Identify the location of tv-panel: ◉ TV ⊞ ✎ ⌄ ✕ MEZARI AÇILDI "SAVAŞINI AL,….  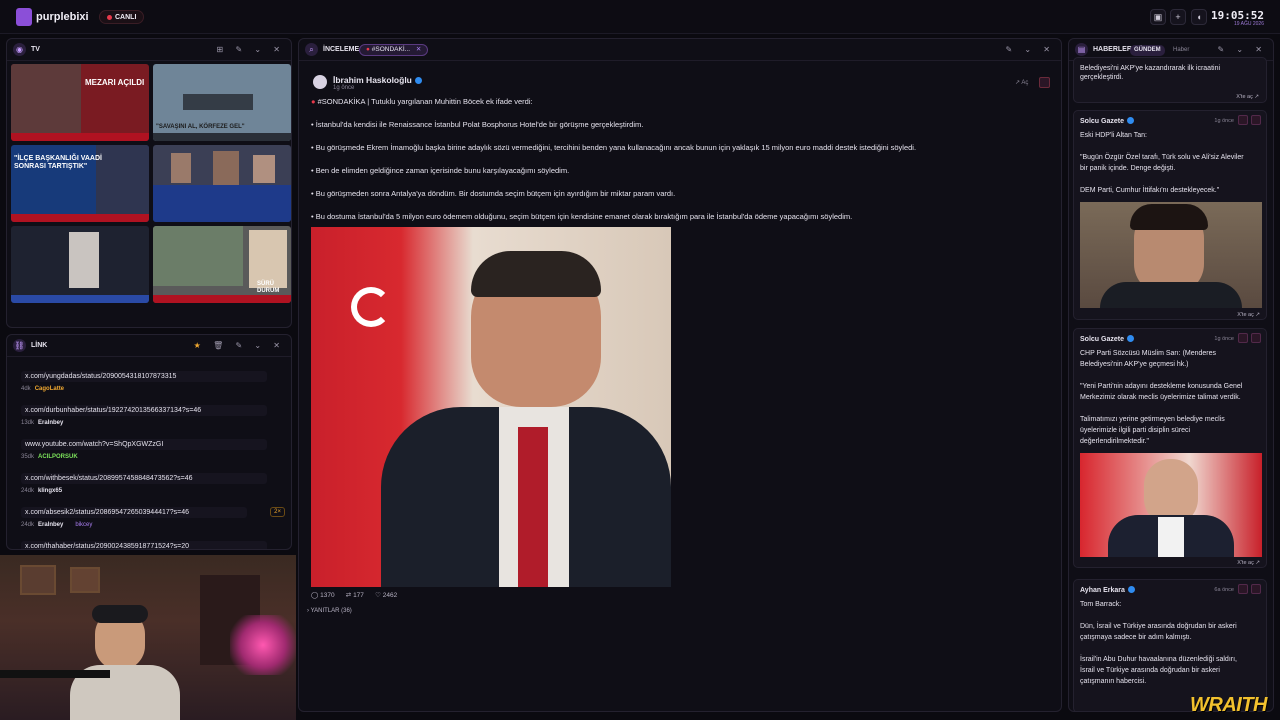
(149, 183).